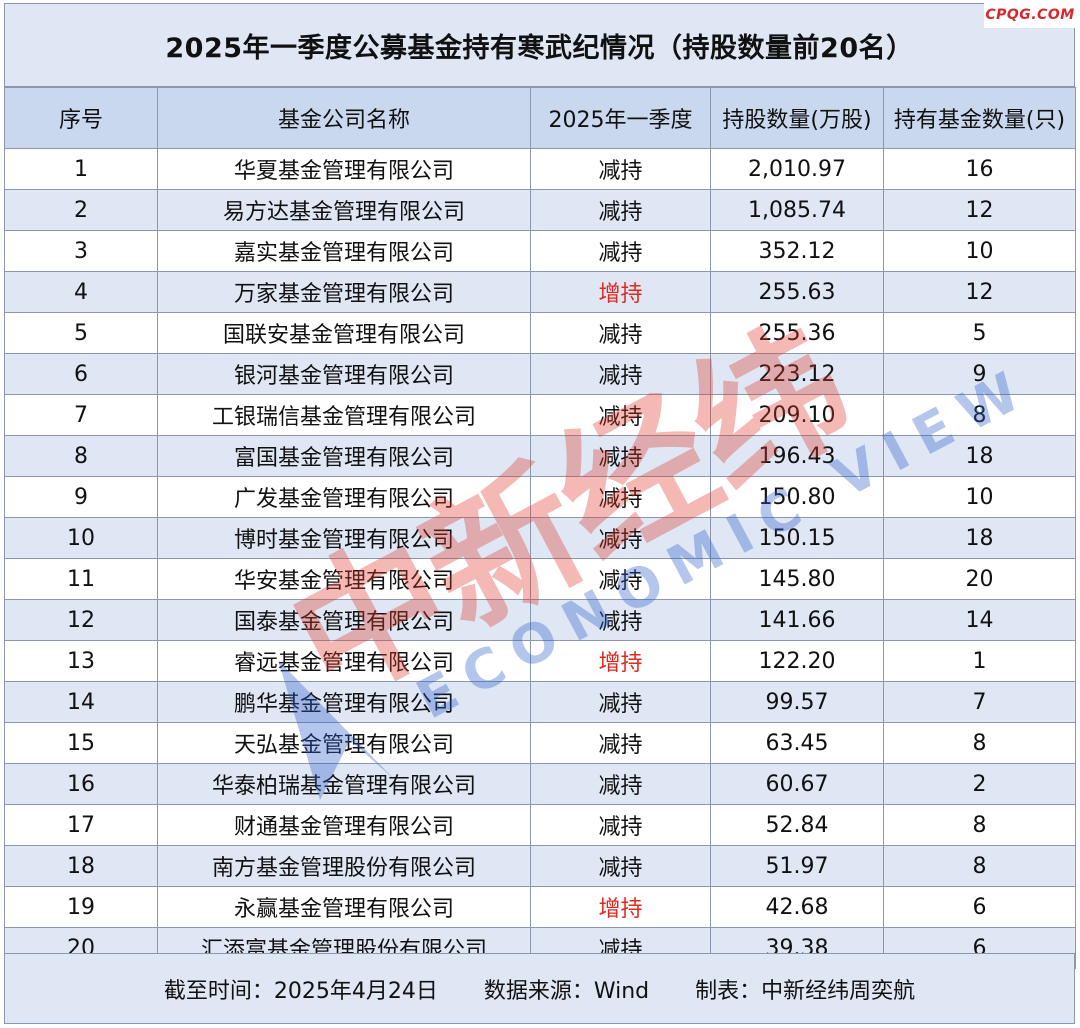  Describe the element at coordinates (797, 866) in the screenshot. I see `row-shares: 51.97` at that location.